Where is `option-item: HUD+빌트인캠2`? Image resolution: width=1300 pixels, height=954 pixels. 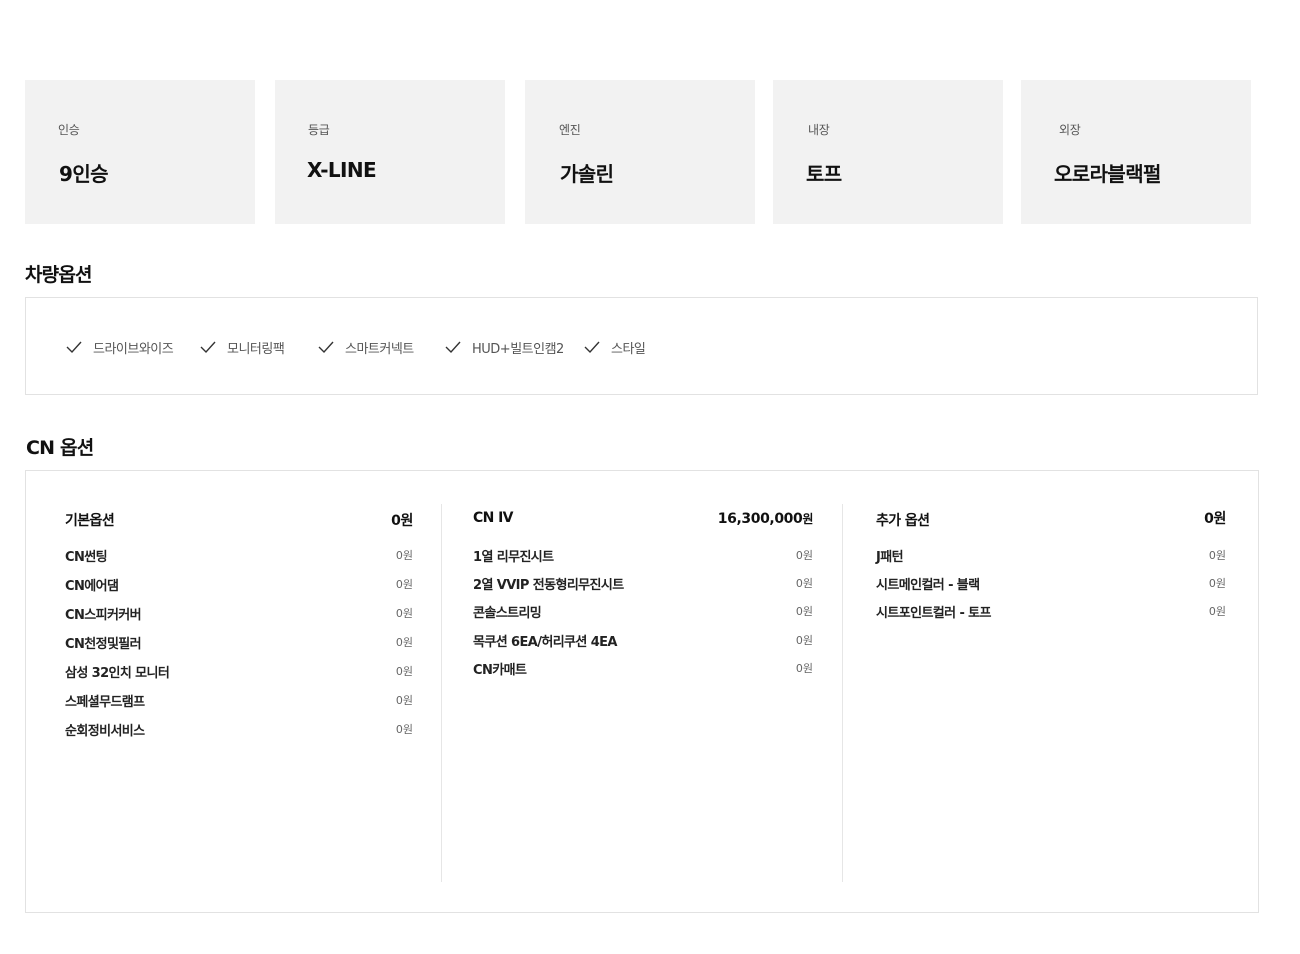
option-item: HUD+빌트인캠2 is located at coordinates (504, 347).